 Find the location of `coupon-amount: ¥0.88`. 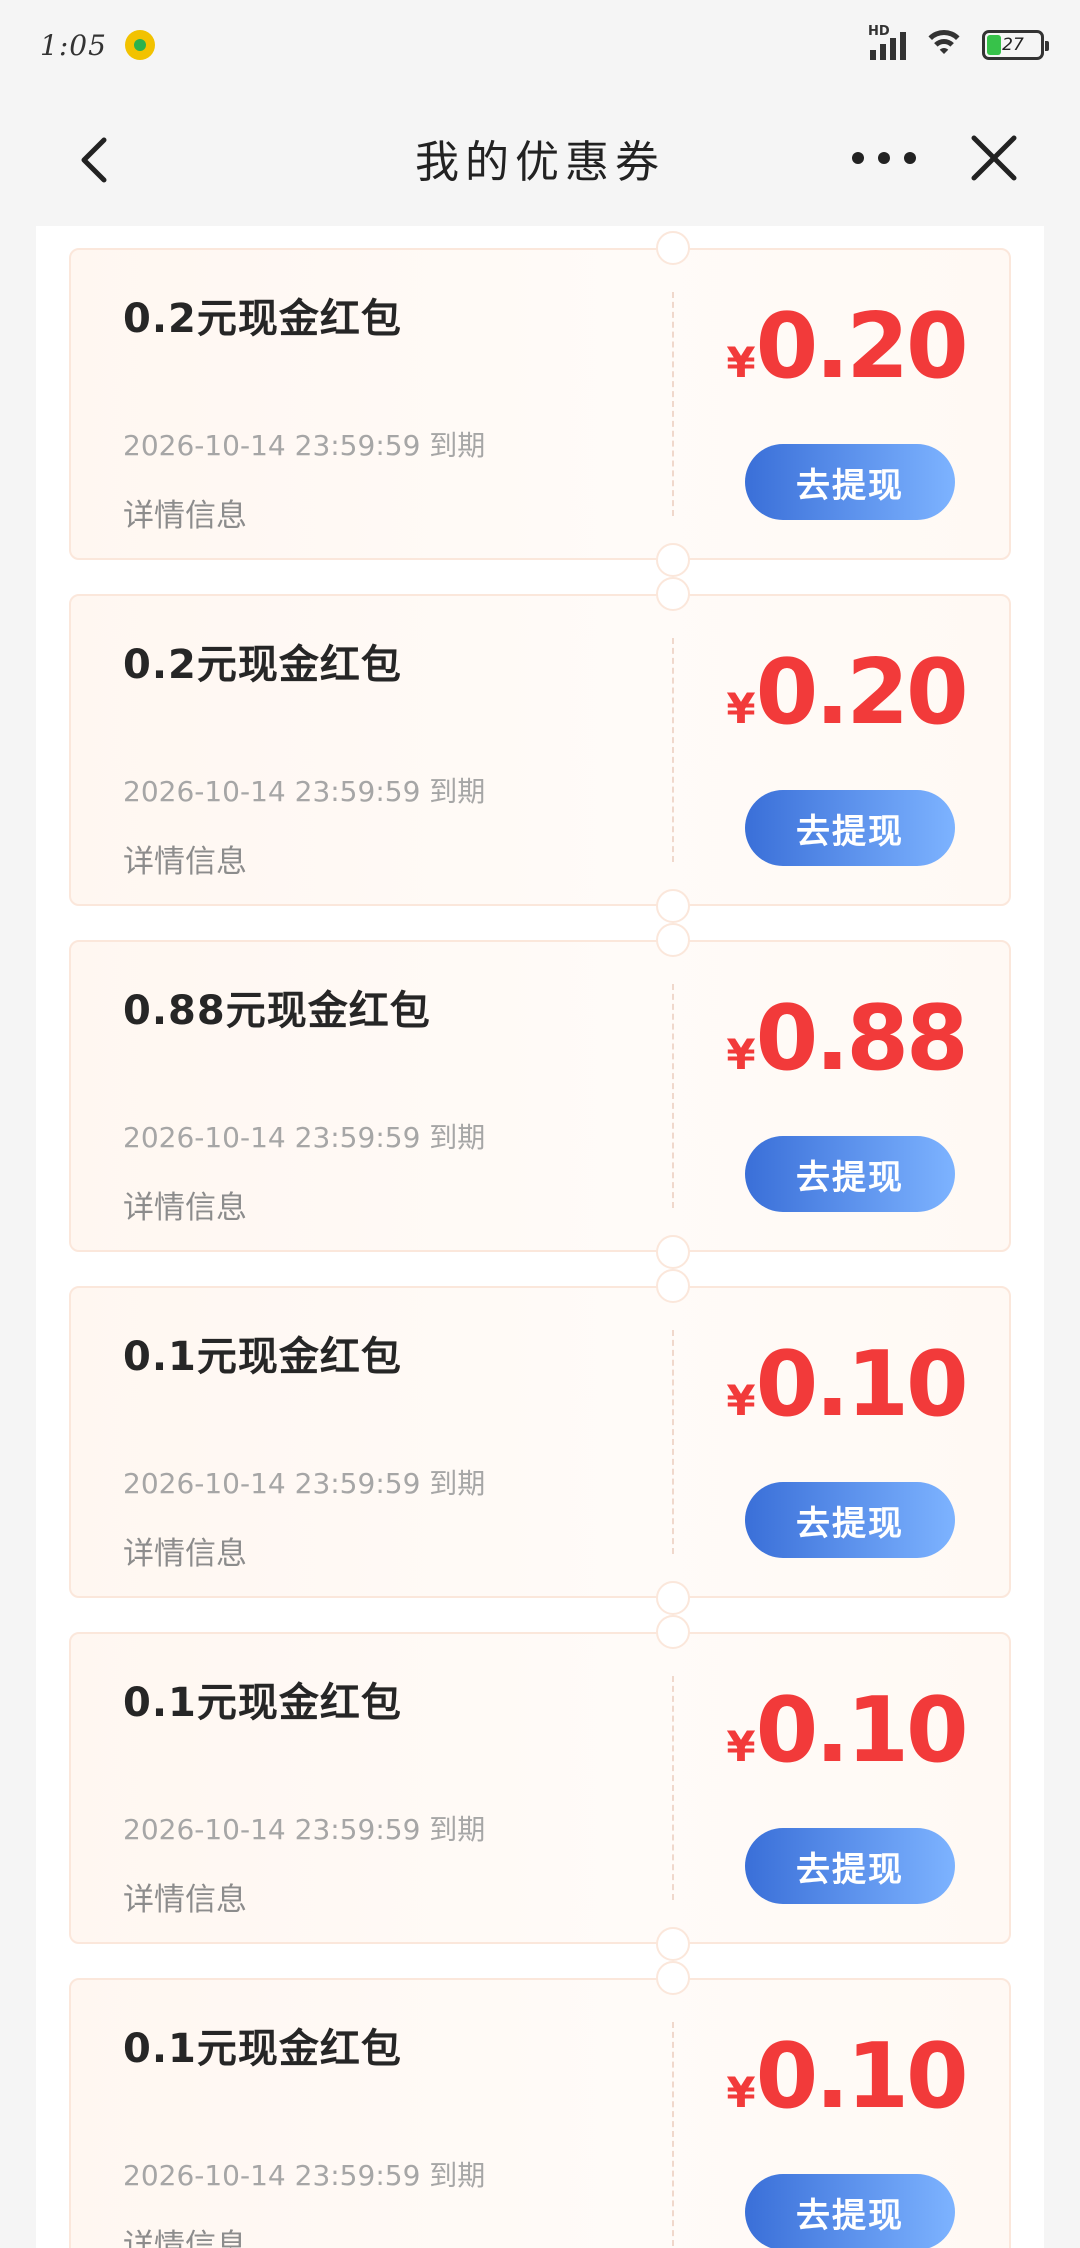

coupon-amount: ¥0.88 is located at coordinates (846, 1038).